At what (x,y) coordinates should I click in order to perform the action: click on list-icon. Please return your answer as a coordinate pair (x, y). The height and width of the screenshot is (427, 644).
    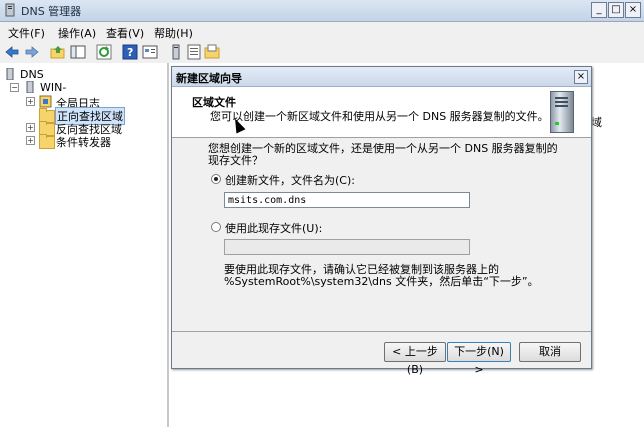
    Looking at the image, I should click on (194, 52).